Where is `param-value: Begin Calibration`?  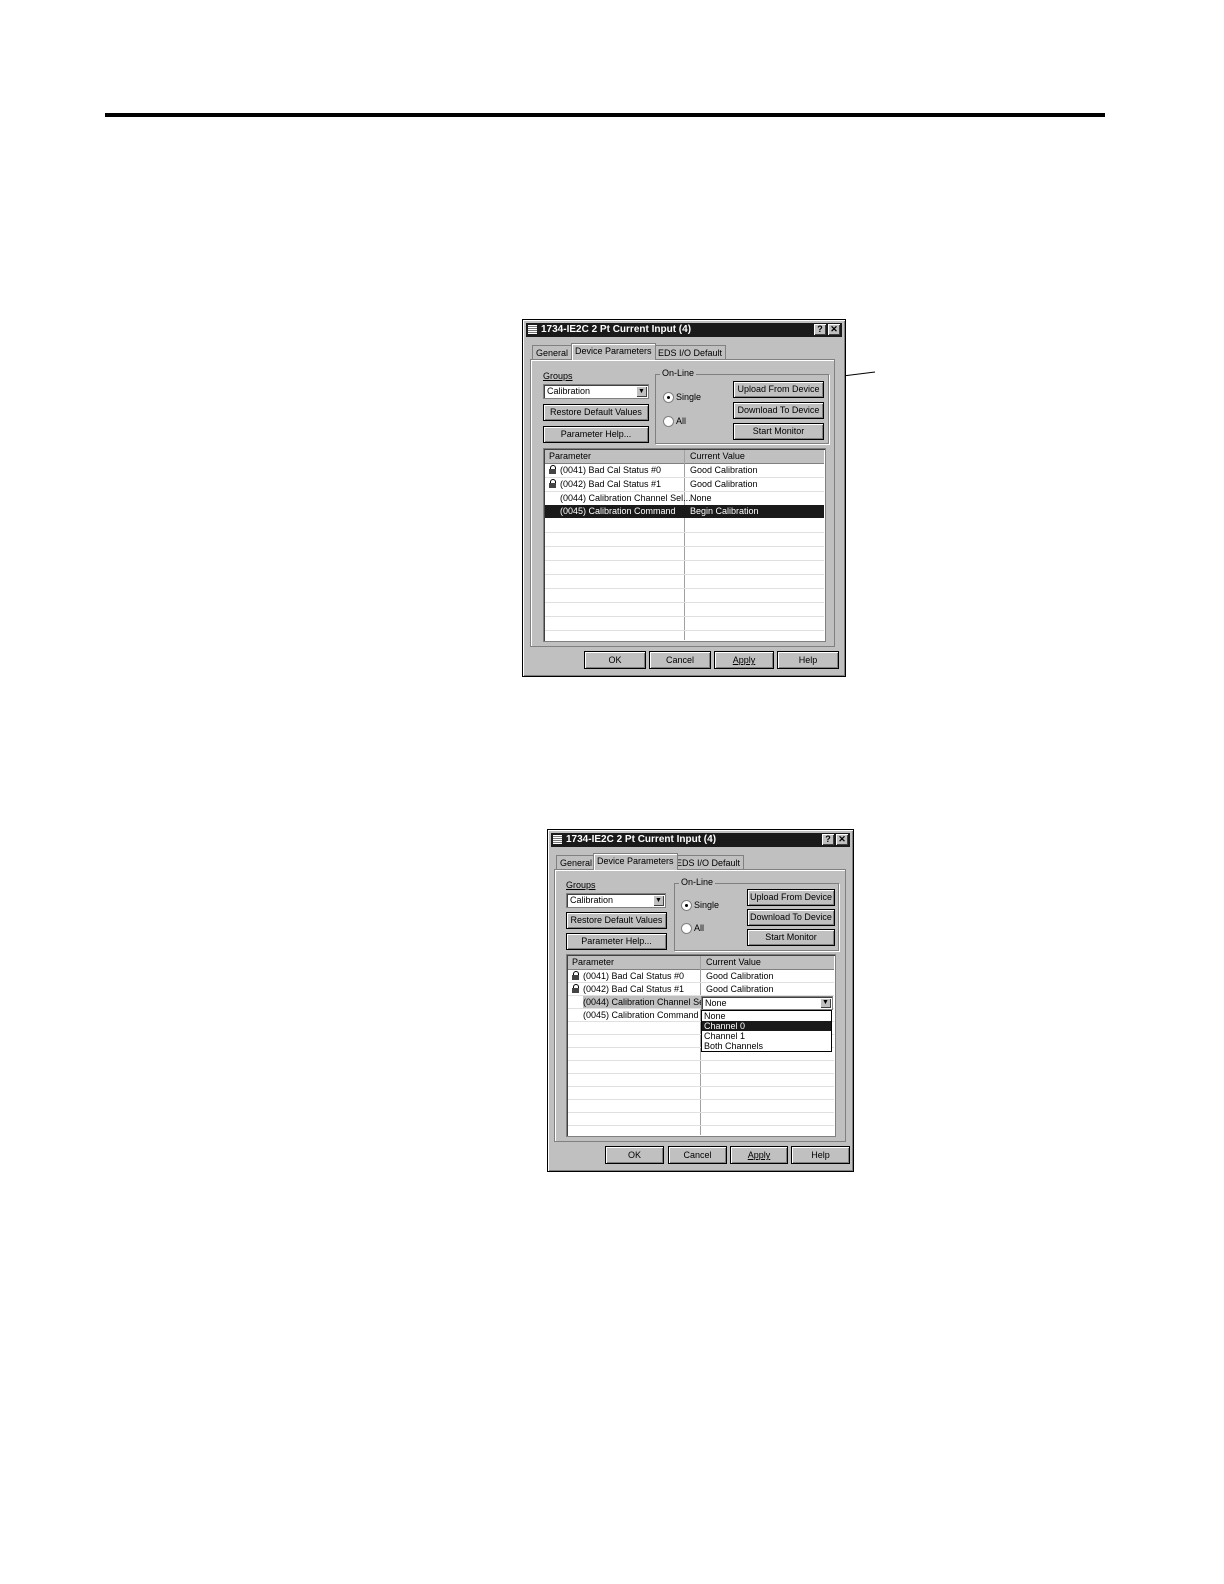 param-value: Begin Calibration is located at coordinates (724, 511).